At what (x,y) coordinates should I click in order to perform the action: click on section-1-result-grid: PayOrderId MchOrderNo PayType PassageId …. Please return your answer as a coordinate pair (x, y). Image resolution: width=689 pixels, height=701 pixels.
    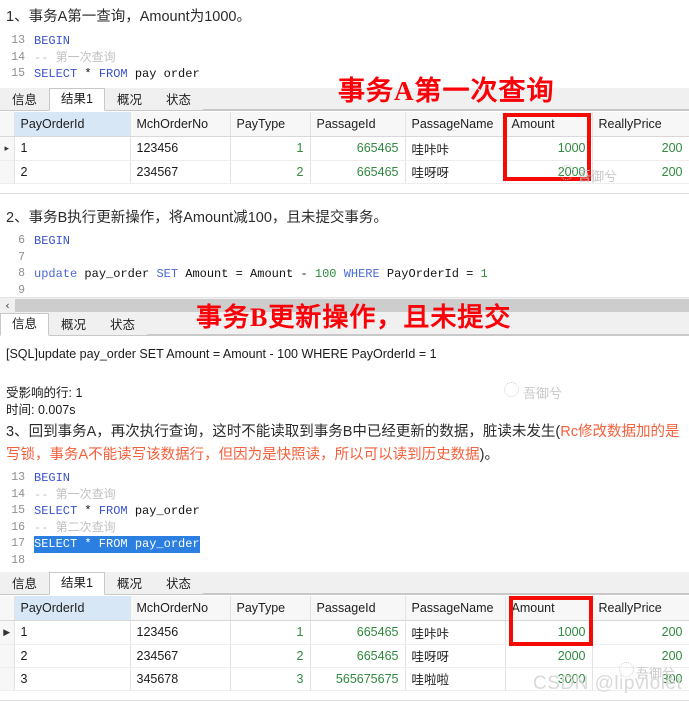
    Looking at the image, I should click on (344, 153).